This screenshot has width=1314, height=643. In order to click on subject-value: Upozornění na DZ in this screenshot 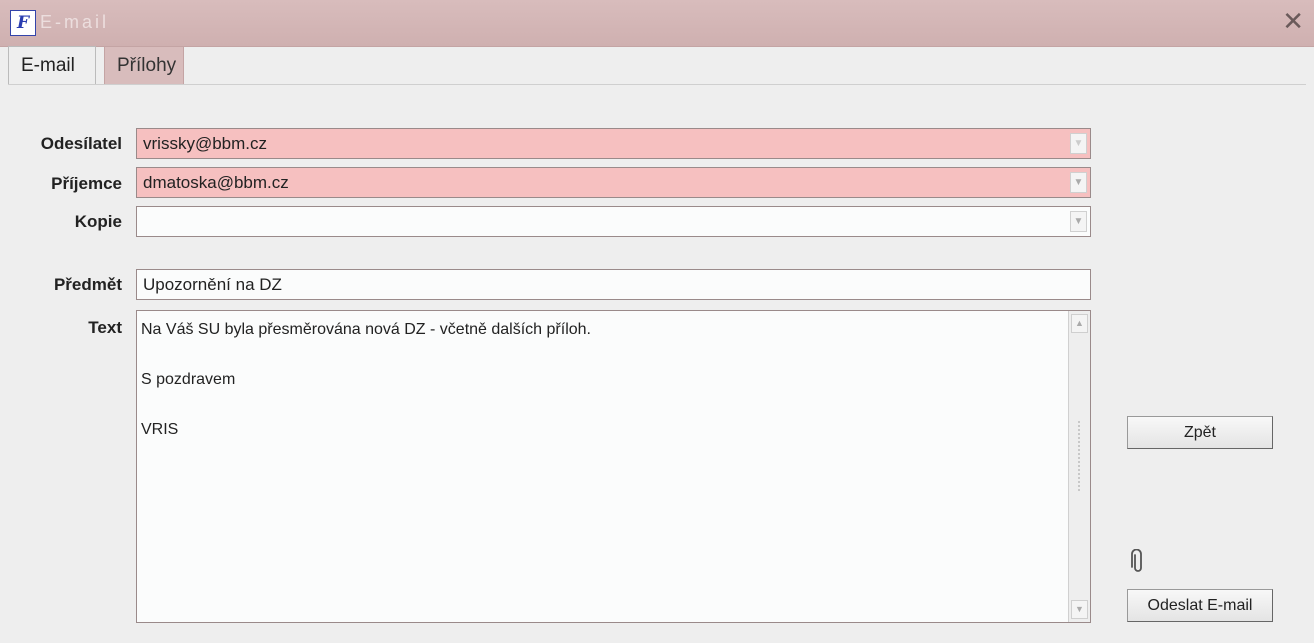, I will do `click(212, 284)`.